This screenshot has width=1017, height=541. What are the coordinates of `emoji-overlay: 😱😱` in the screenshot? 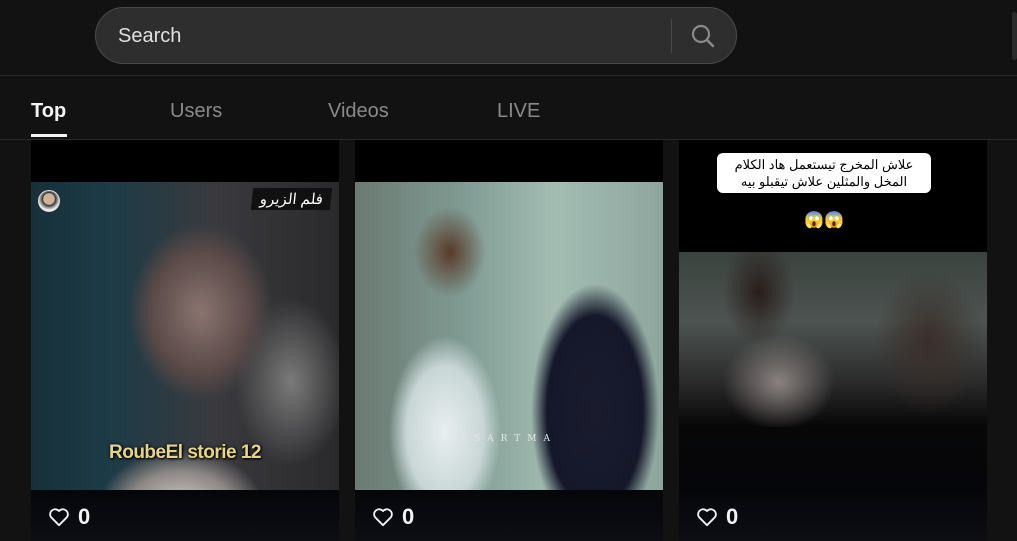 It's located at (824, 220).